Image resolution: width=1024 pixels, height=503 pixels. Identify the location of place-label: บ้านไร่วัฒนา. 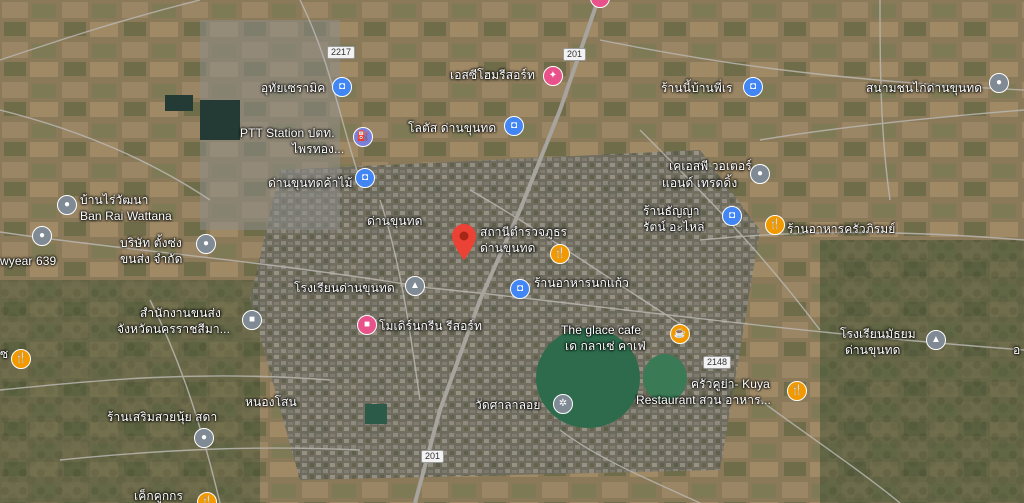
(114, 200).